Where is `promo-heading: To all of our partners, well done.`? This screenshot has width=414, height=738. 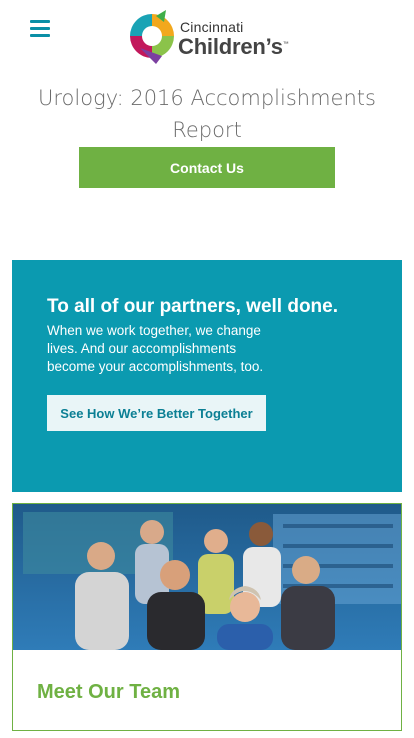
promo-heading: To all of our partners, well done. is located at coordinates (193, 306).